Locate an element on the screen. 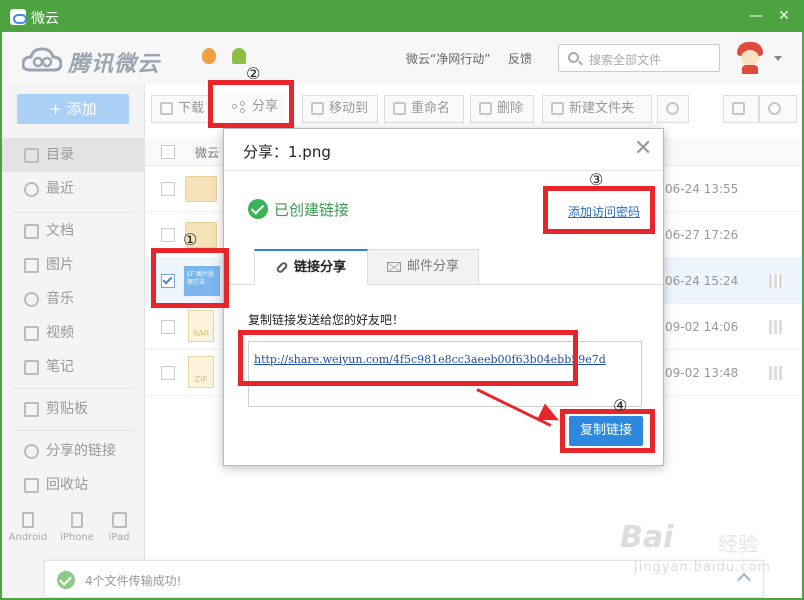  cloud-logo-icon is located at coordinates (42, 59).